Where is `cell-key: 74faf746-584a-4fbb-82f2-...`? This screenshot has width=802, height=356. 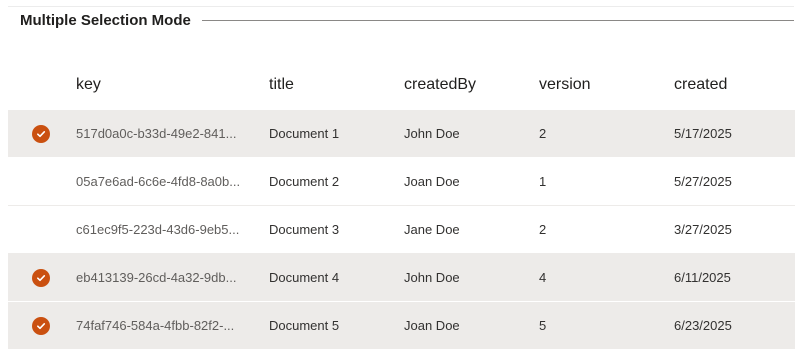 cell-key: 74faf746-584a-4fbb-82f2-... is located at coordinates (155, 325).